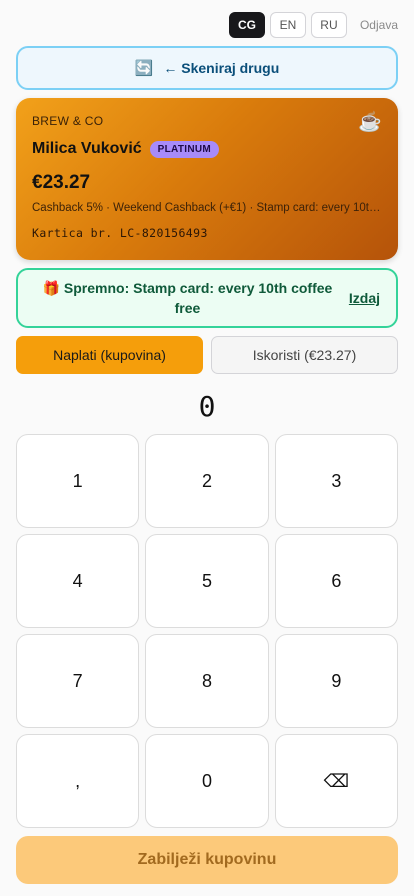  Describe the element at coordinates (336, 781) in the screenshot. I see `backspace-icon: ⌫` at that location.